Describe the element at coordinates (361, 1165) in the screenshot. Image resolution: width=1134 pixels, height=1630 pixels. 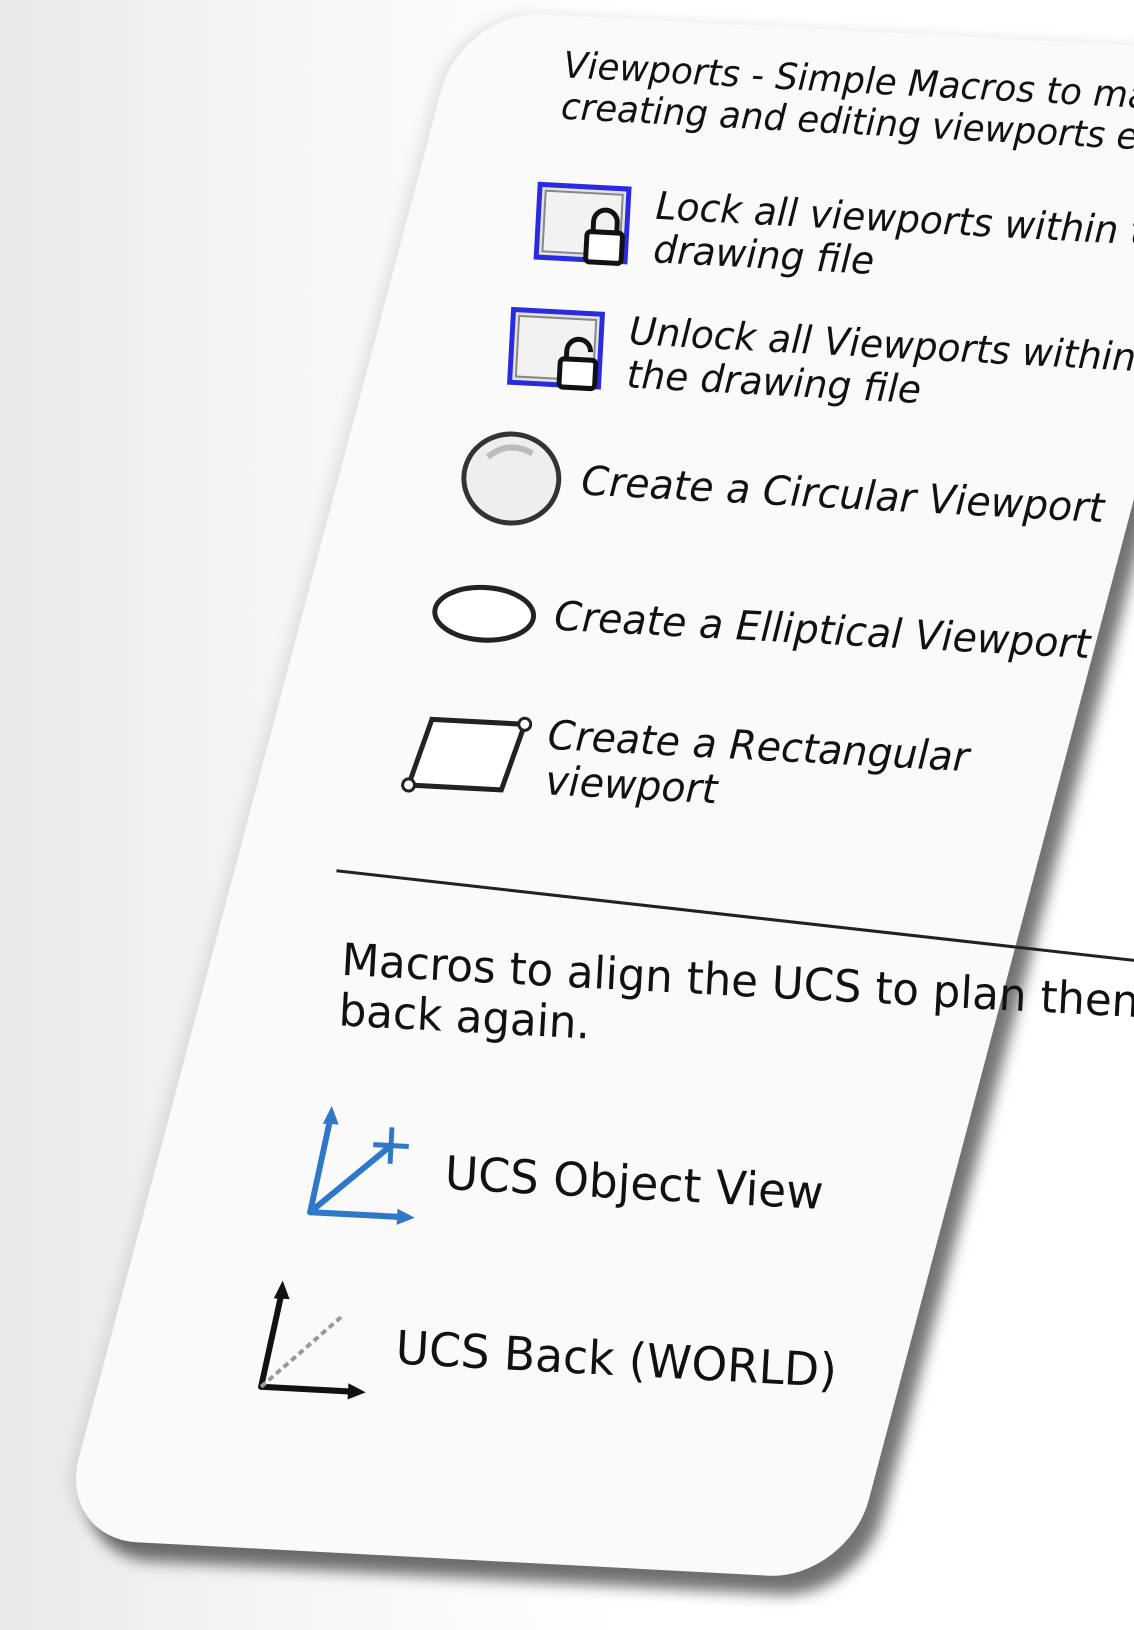
I see `ucs-object-icon` at that location.